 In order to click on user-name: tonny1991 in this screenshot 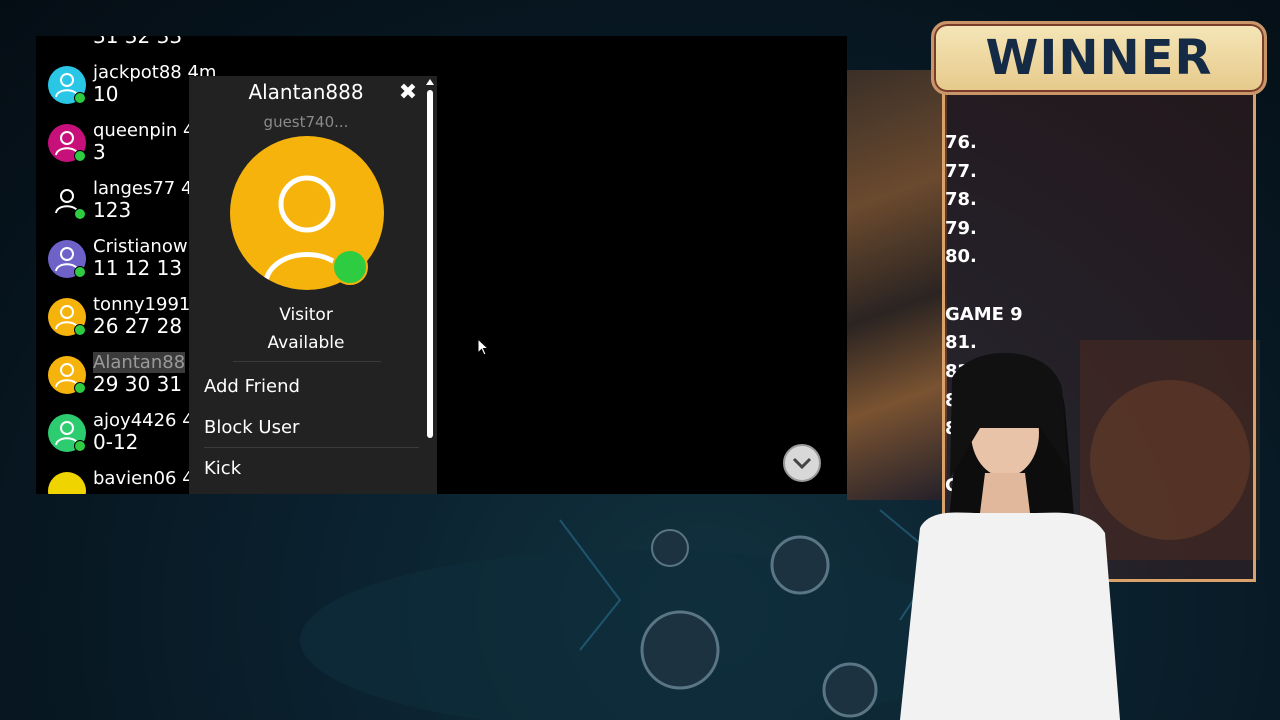, I will do `click(142, 304)`.